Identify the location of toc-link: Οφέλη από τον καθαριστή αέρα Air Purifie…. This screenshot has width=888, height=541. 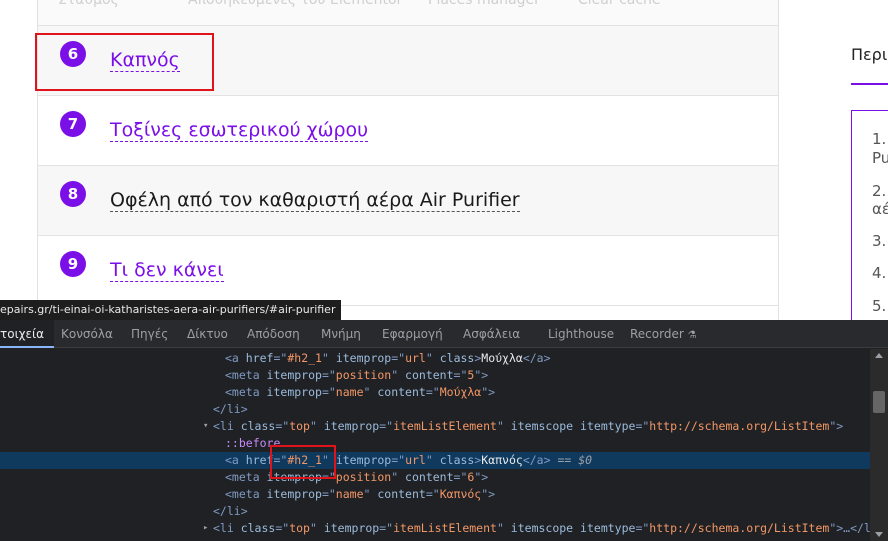
(315, 200).